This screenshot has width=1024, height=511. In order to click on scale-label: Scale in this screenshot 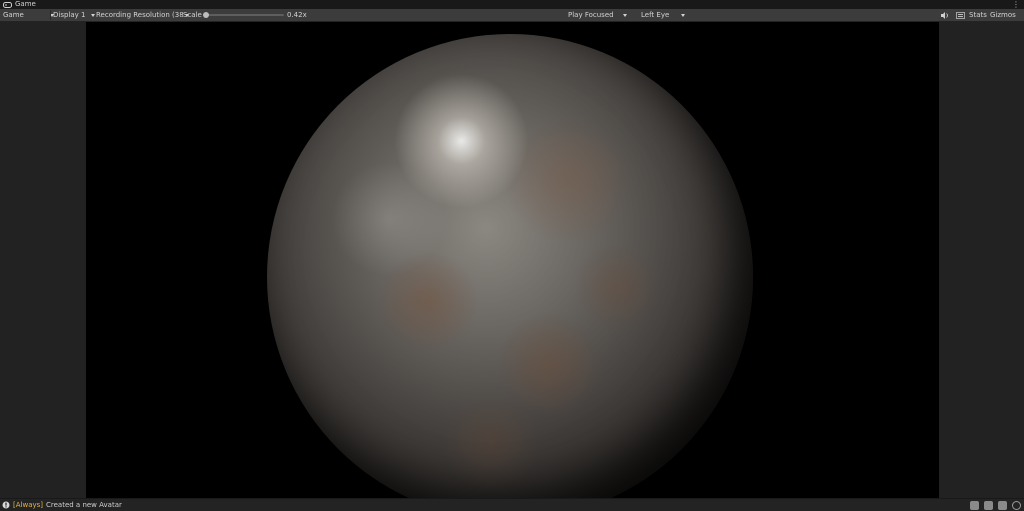, I will do `click(192, 15)`.